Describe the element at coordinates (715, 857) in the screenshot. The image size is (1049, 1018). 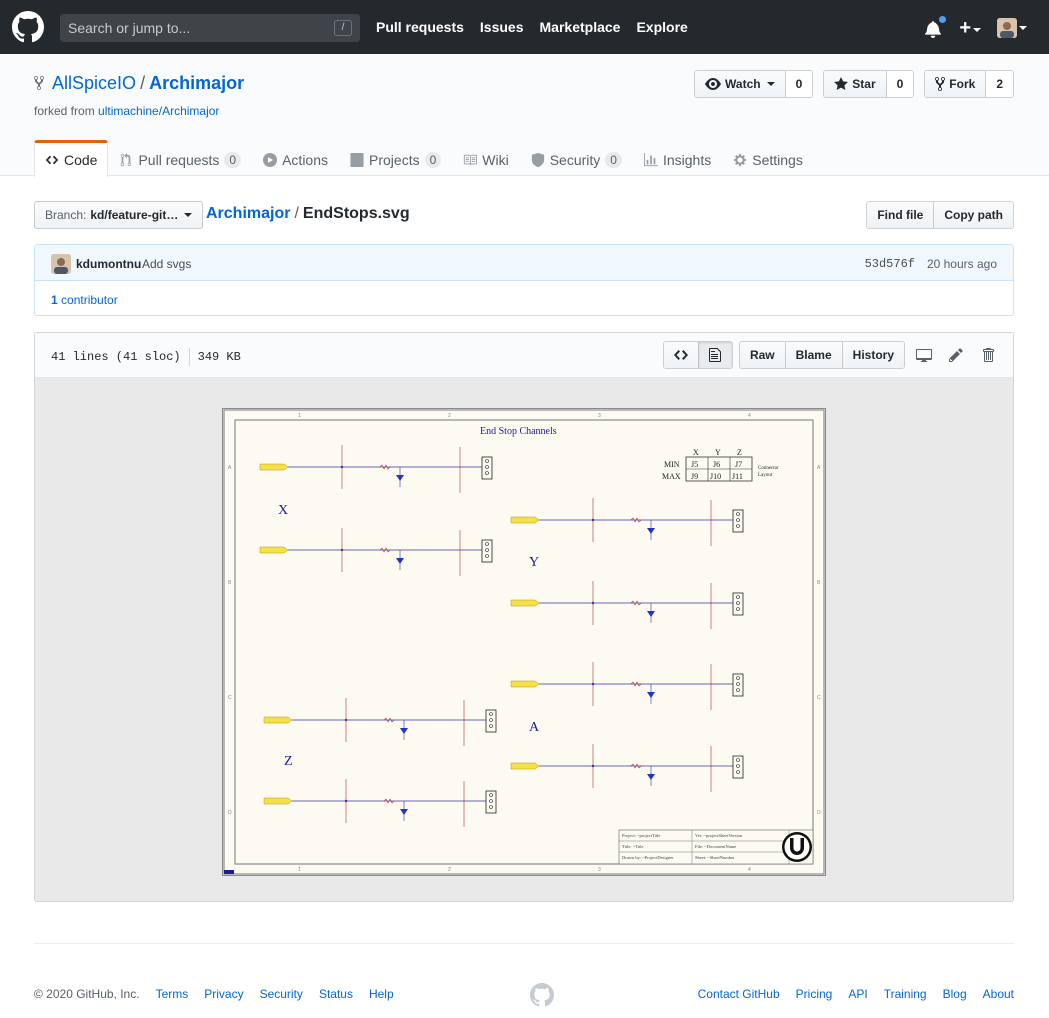
I see `title-block-sheet: Sheet: ~SheetNumber` at that location.